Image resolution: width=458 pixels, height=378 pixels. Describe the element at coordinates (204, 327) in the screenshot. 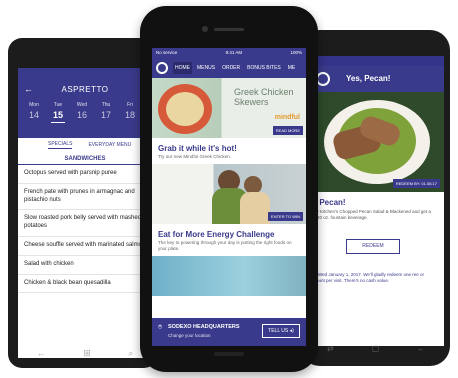

I see `location-name: SODEXO HEADQUARTERS` at that location.